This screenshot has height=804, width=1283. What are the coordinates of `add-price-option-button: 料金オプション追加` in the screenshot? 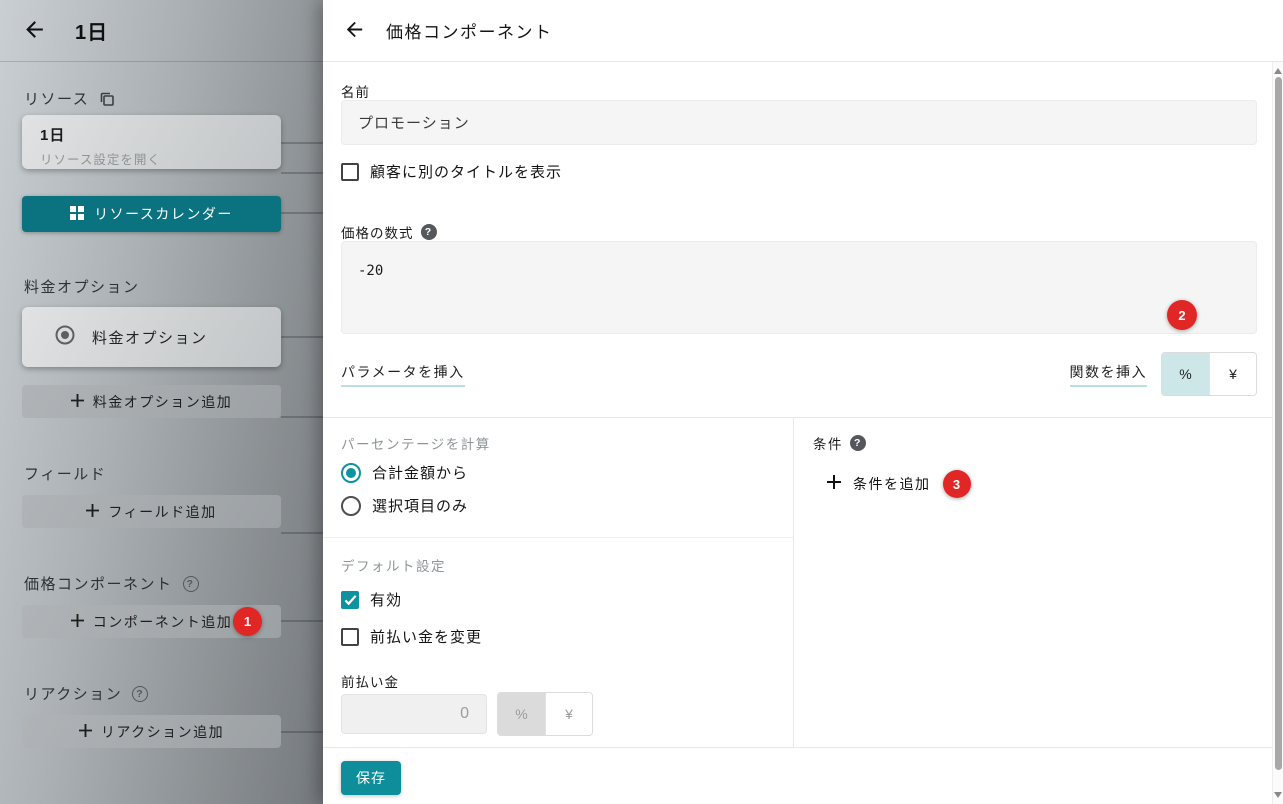 It's located at (151, 401).